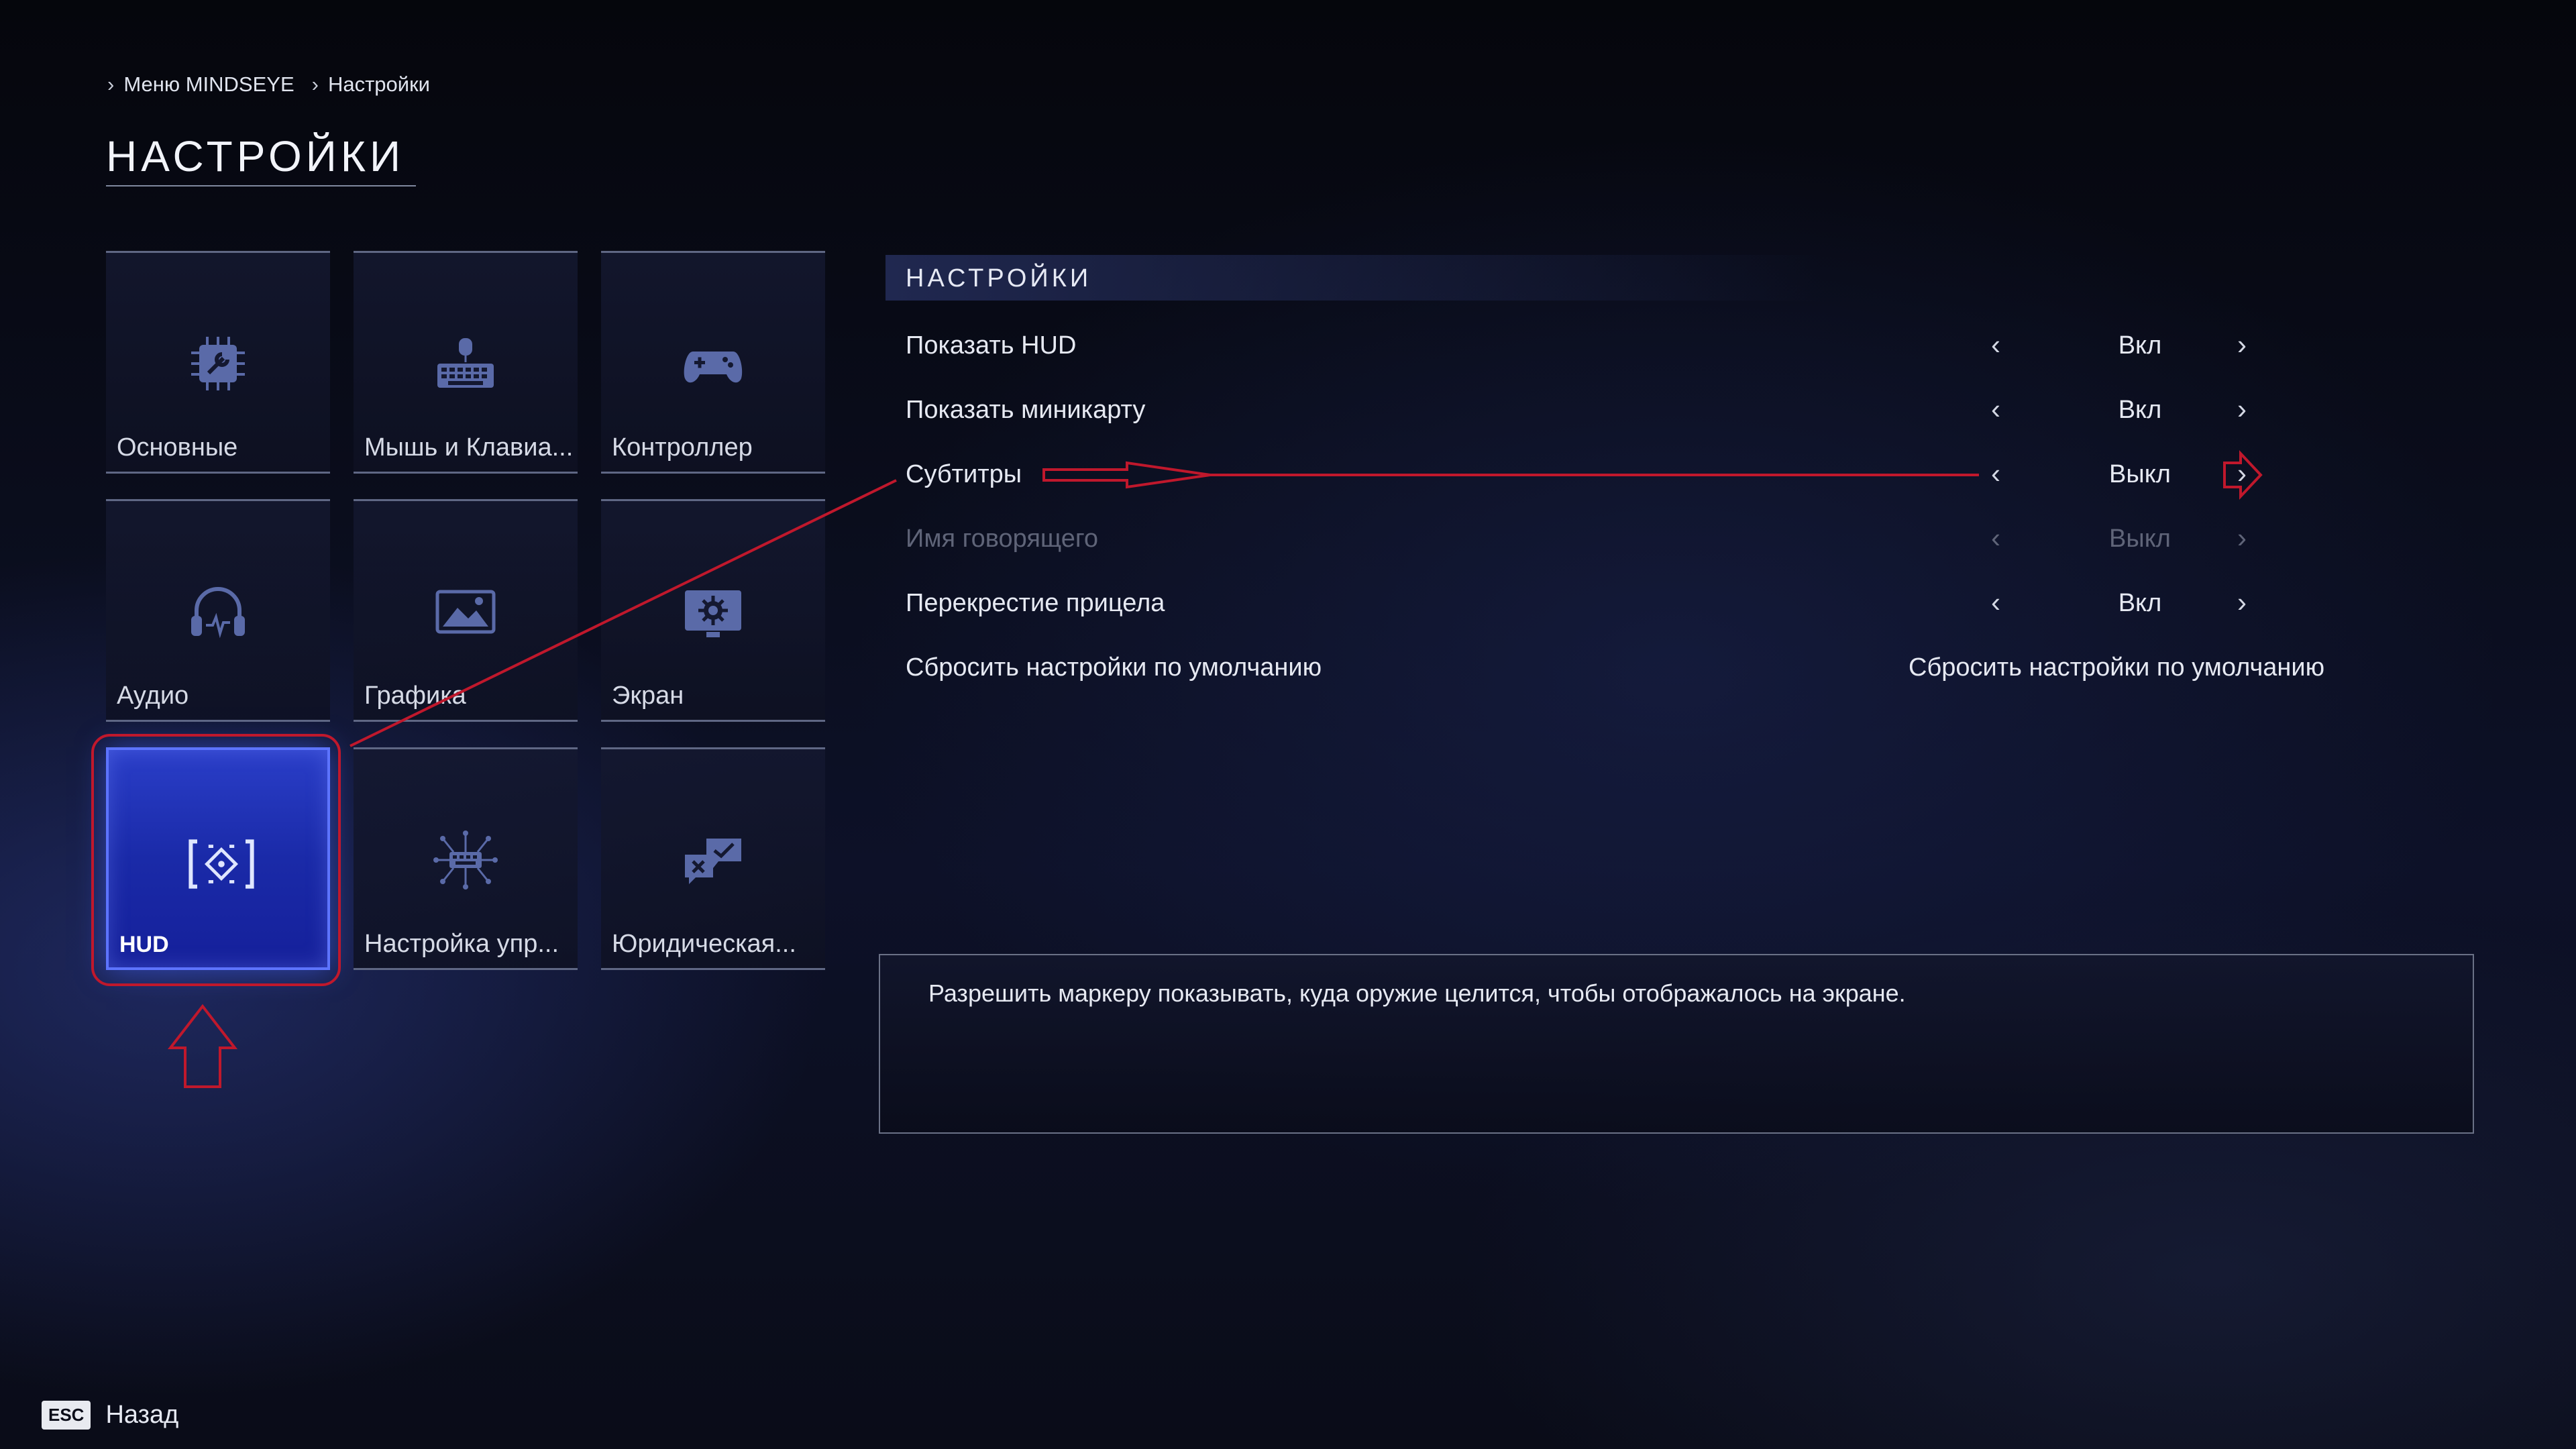 The width and height of the screenshot is (2576, 1449). What do you see at coordinates (1355, 278) in the screenshot?
I see `panel-header: НАСТРОЙКИ` at bounding box center [1355, 278].